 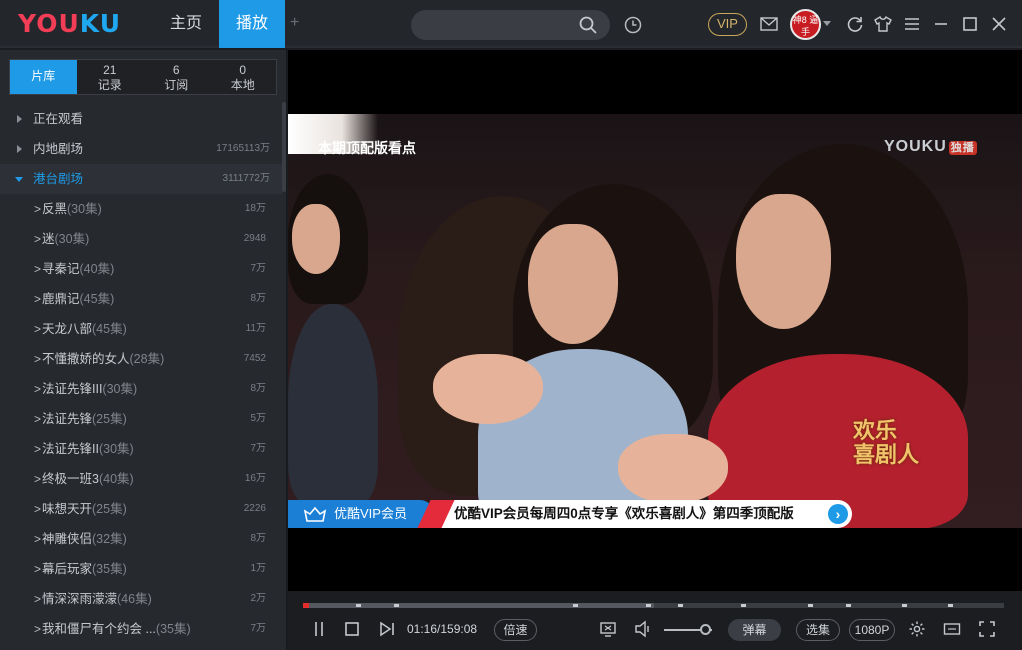 I want to click on sidebar-tab-local: 0 本地, so click(x=243, y=77).